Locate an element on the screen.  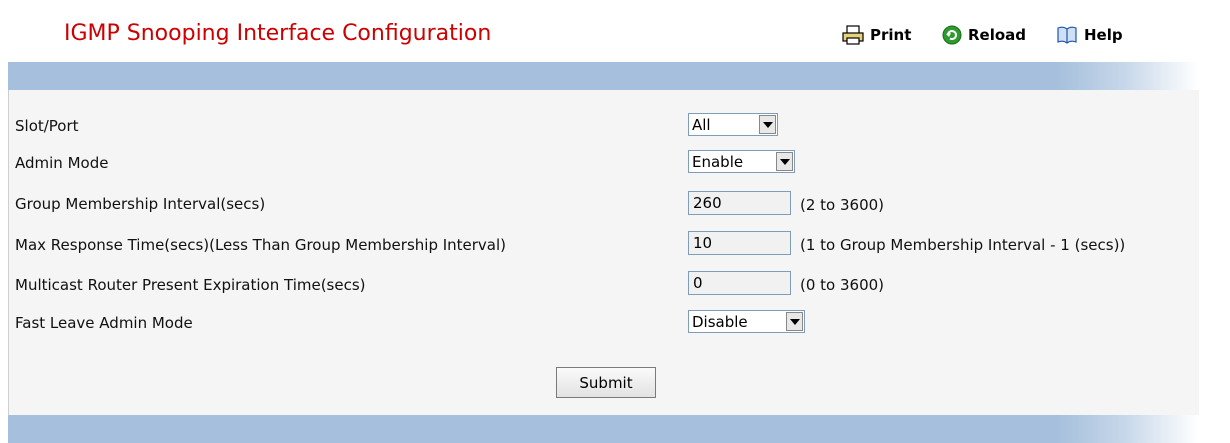
reload-button: Reload is located at coordinates (984, 35).